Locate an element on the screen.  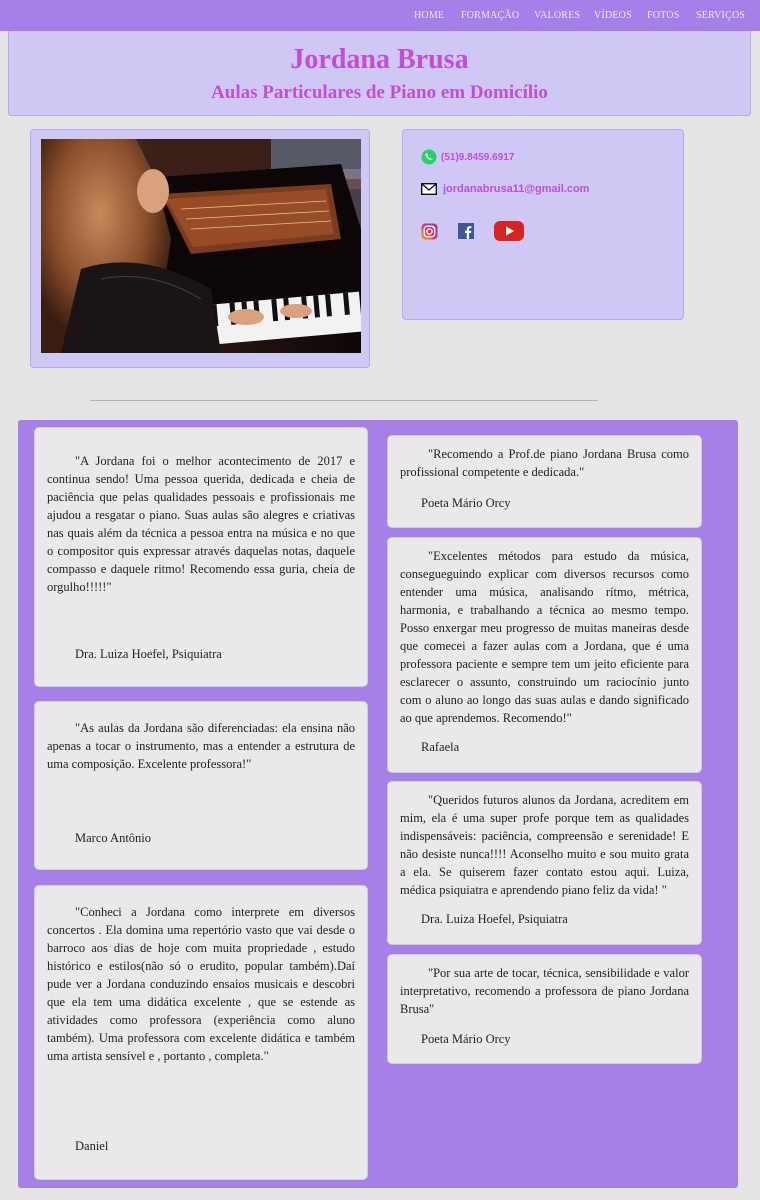
youtube-icon is located at coordinates (509, 231).